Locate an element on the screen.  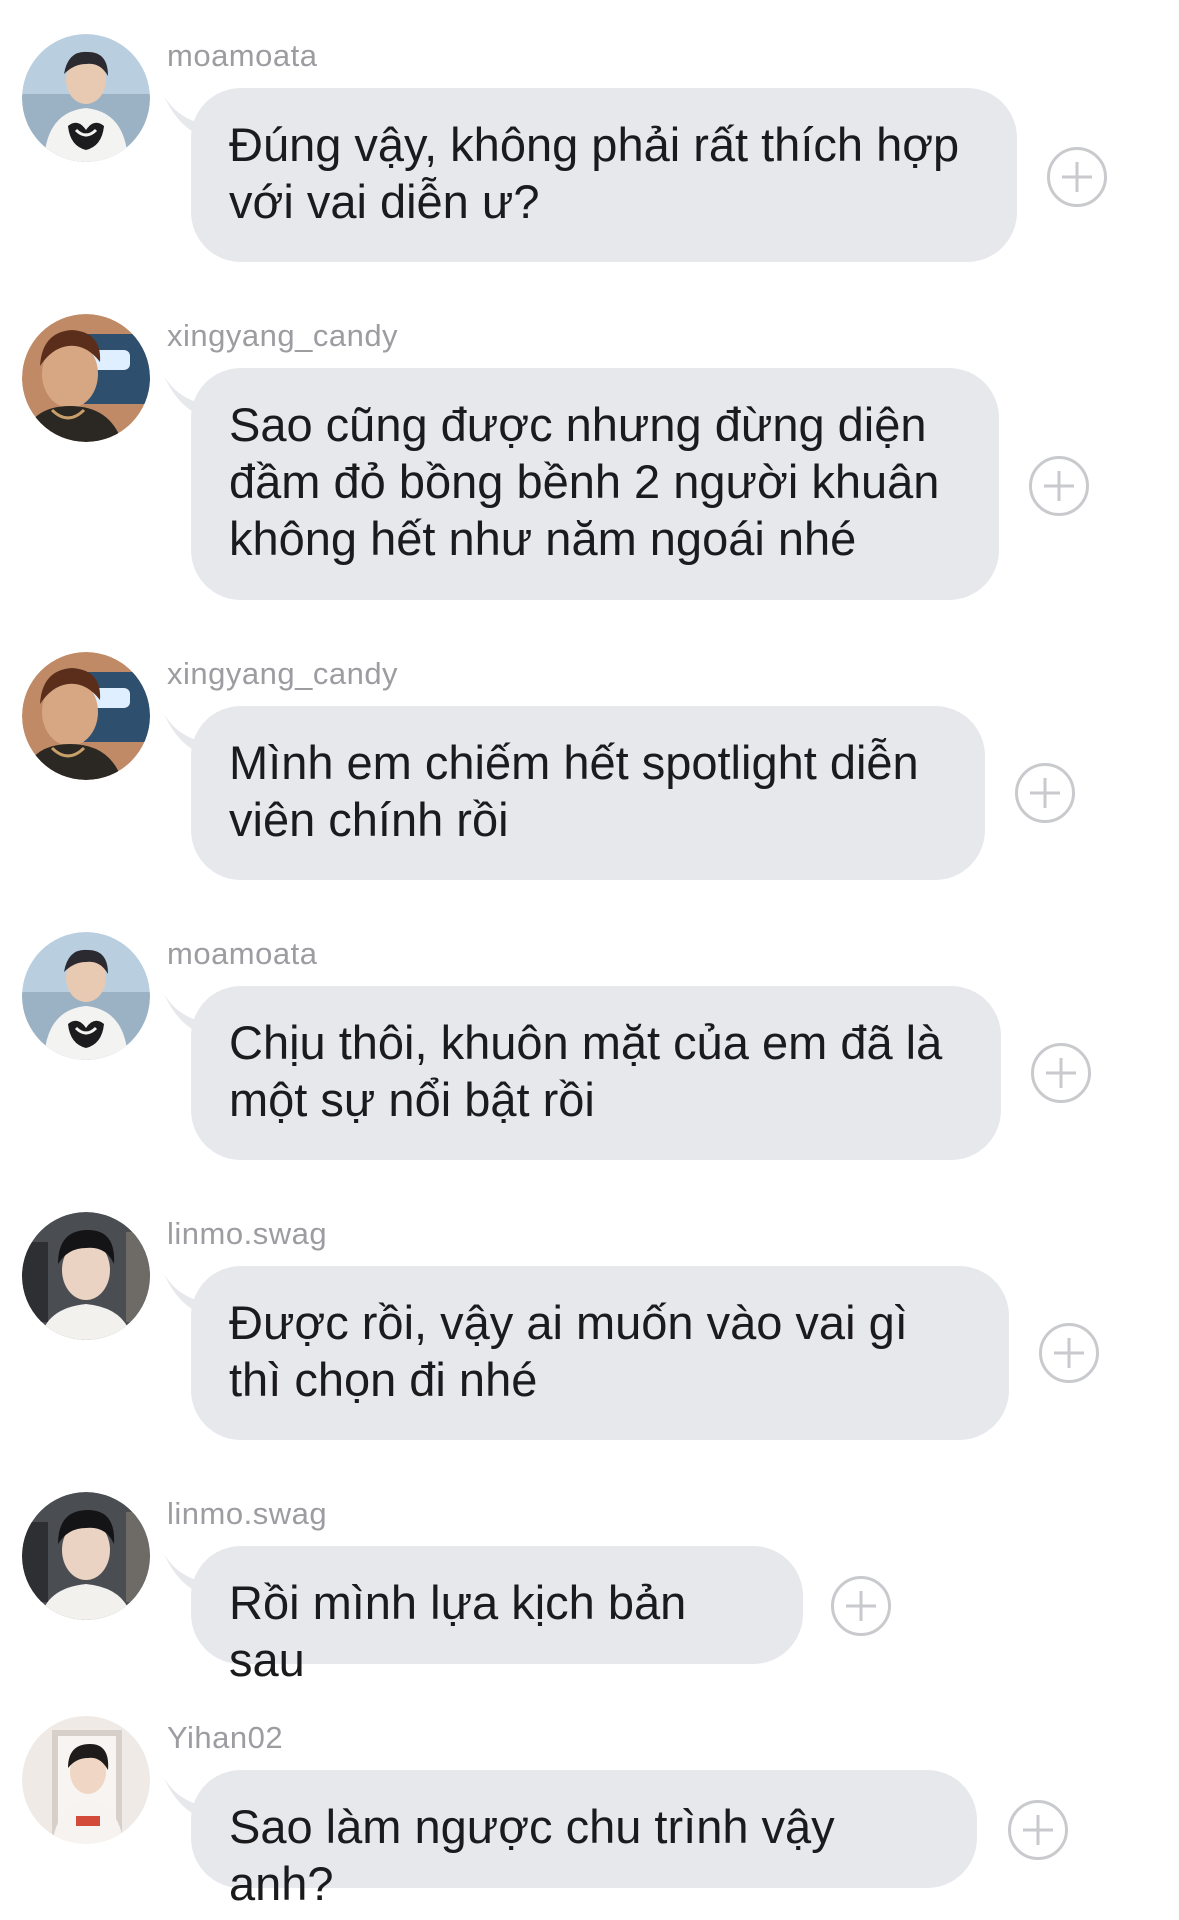
username: Yihan02 is located at coordinates (225, 1738).